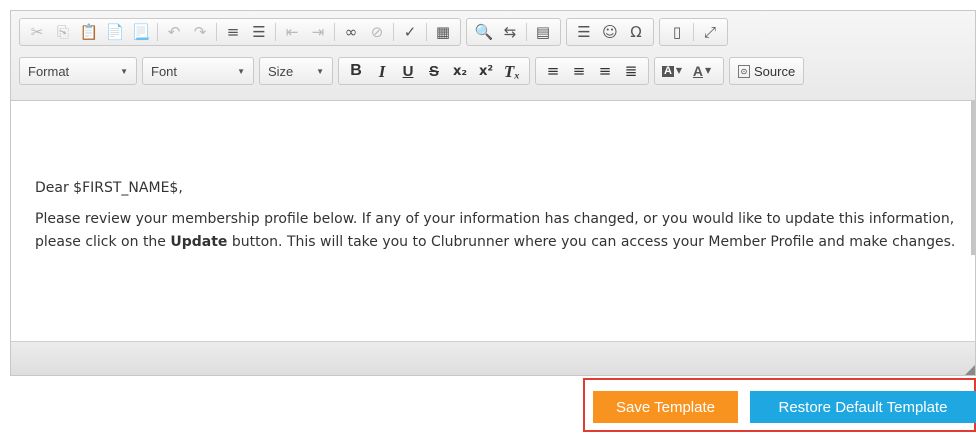  I want to click on source-icon: ⊙, so click(744, 71).